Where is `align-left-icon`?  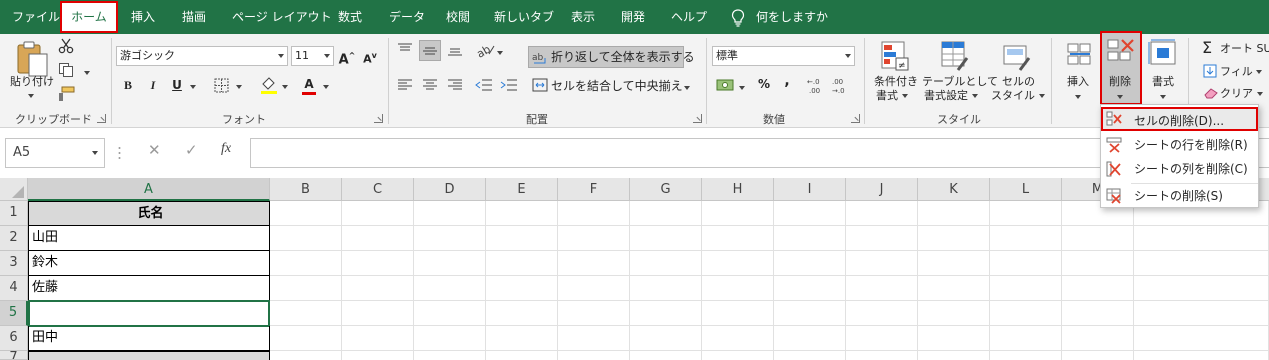 align-left-icon is located at coordinates (405, 85).